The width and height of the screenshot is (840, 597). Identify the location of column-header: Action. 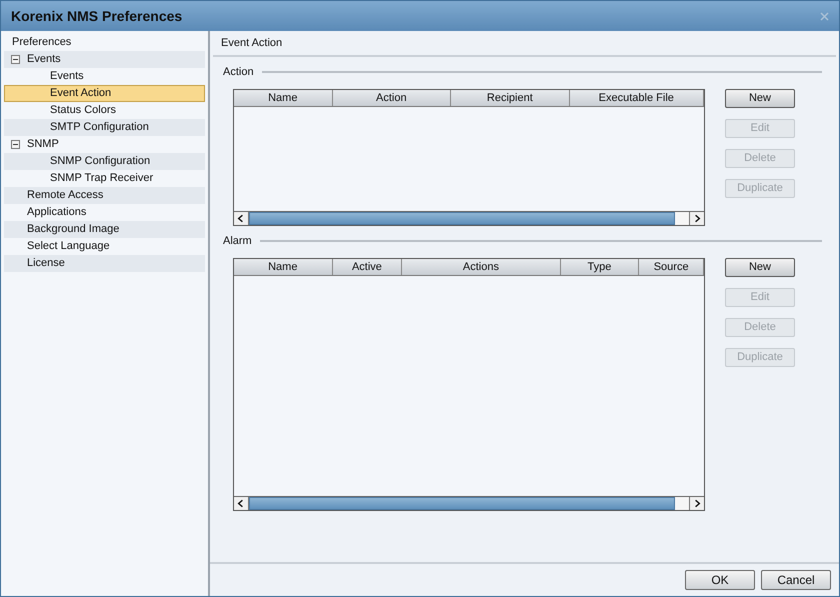
(392, 98).